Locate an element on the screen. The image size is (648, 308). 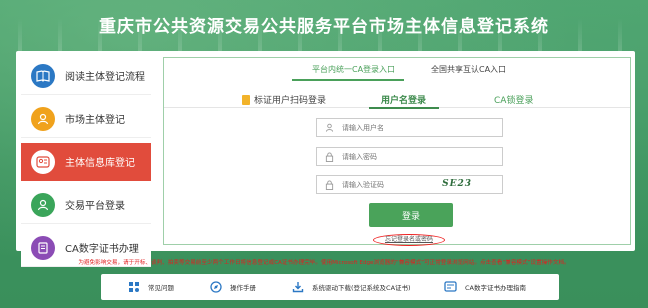
tab-username-login: 用户名登录 is located at coordinates (403, 99).